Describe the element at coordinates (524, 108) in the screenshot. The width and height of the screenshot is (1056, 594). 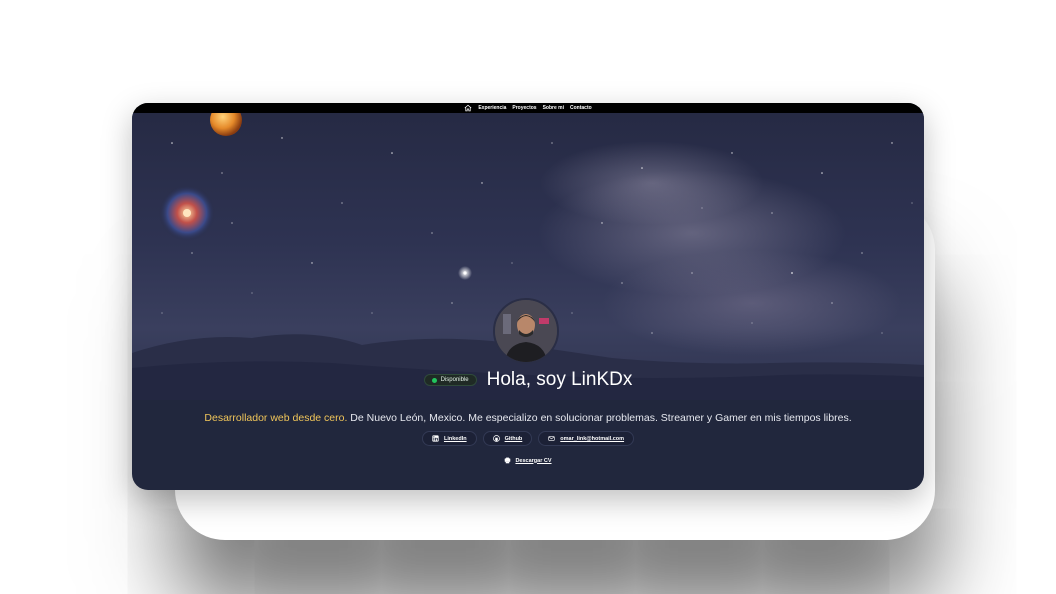
I see `nav-proyectos: Proyectos` at that location.